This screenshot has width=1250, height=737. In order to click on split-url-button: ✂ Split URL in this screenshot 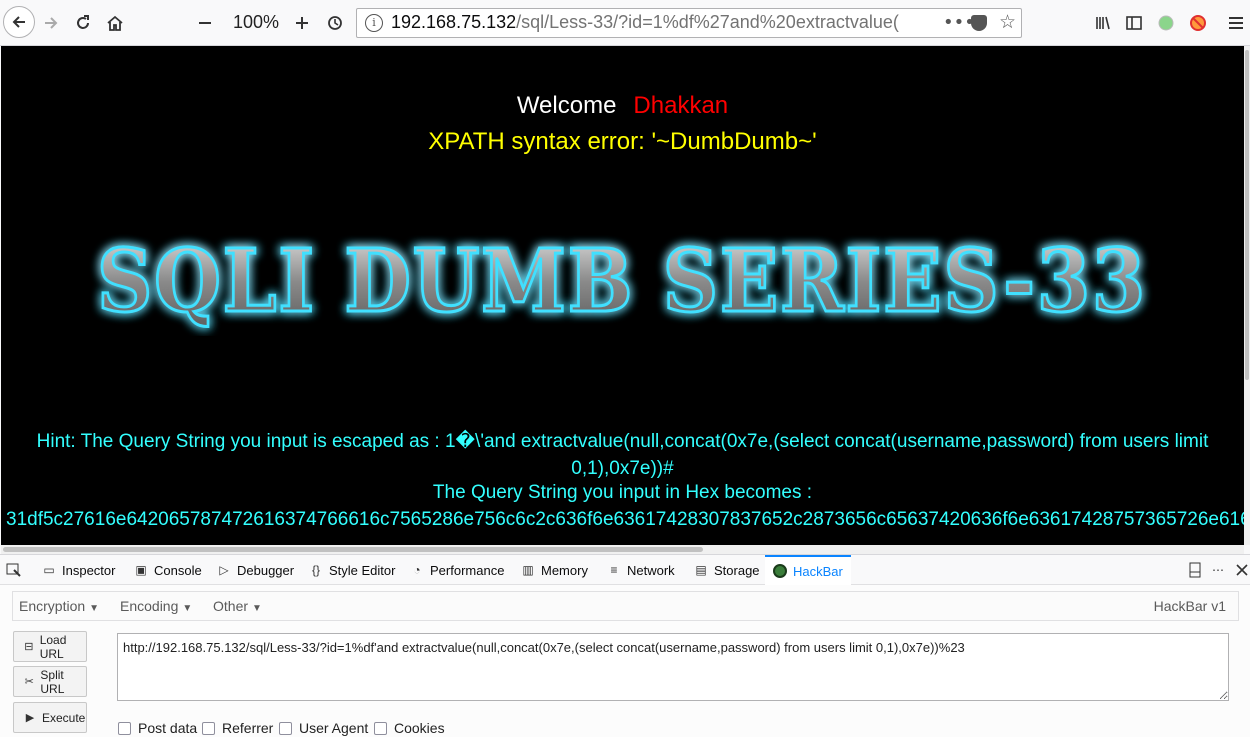, I will do `click(50, 681)`.